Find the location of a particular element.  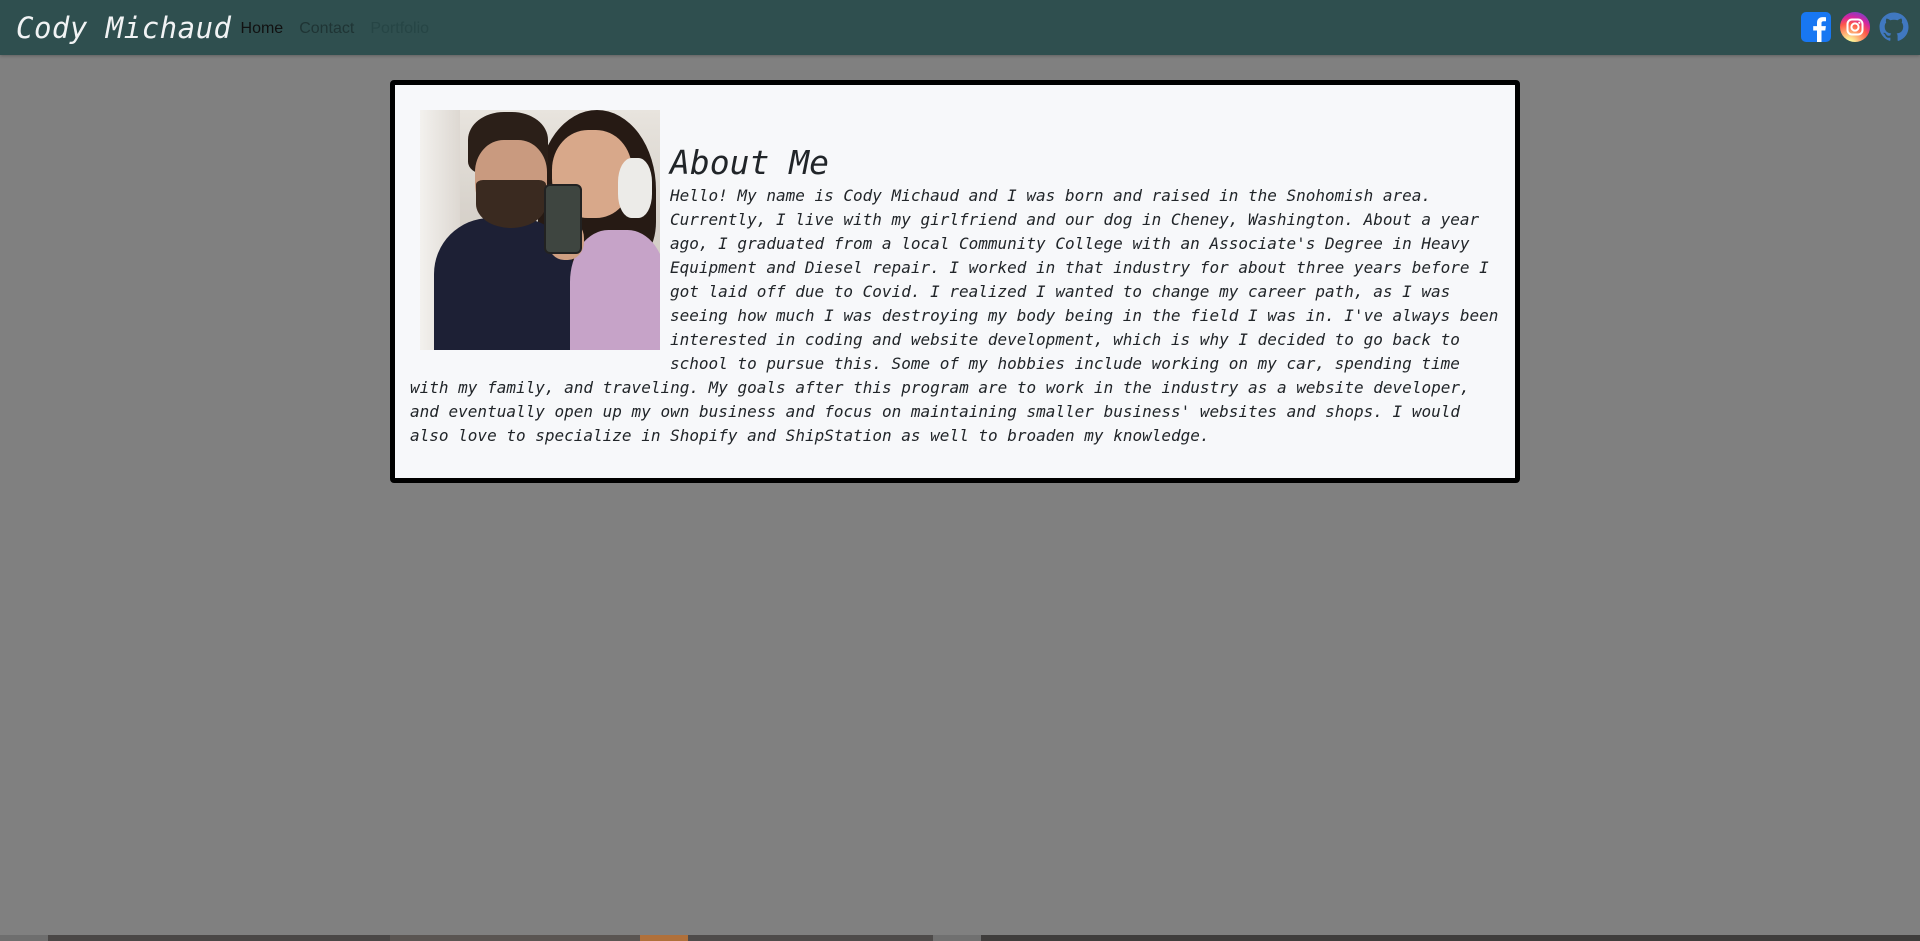

instagram-link is located at coordinates (1855, 27).